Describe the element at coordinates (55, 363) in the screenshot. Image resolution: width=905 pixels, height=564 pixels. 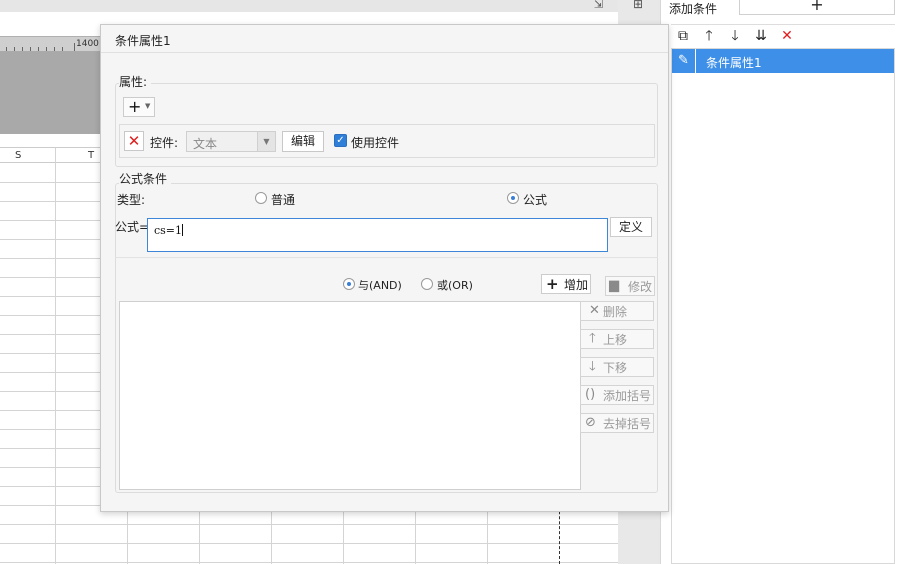
I see `grid-column-line` at that location.